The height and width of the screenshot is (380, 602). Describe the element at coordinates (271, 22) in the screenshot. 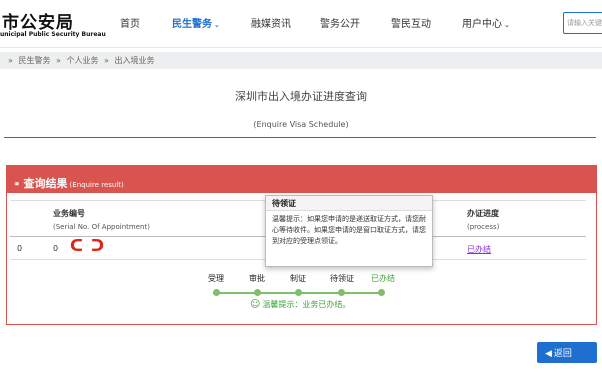

I see `nav-media-news: 融媒资讯` at that location.